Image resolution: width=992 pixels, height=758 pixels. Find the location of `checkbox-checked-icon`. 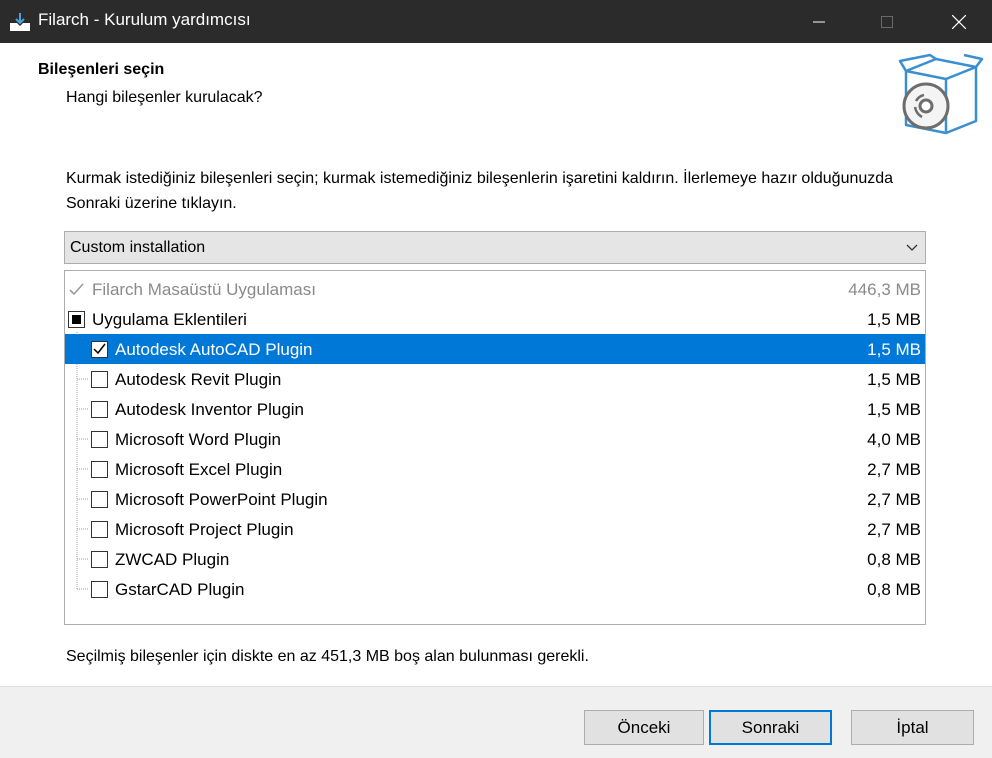

checkbox-checked-icon is located at coordinates (99, 349).